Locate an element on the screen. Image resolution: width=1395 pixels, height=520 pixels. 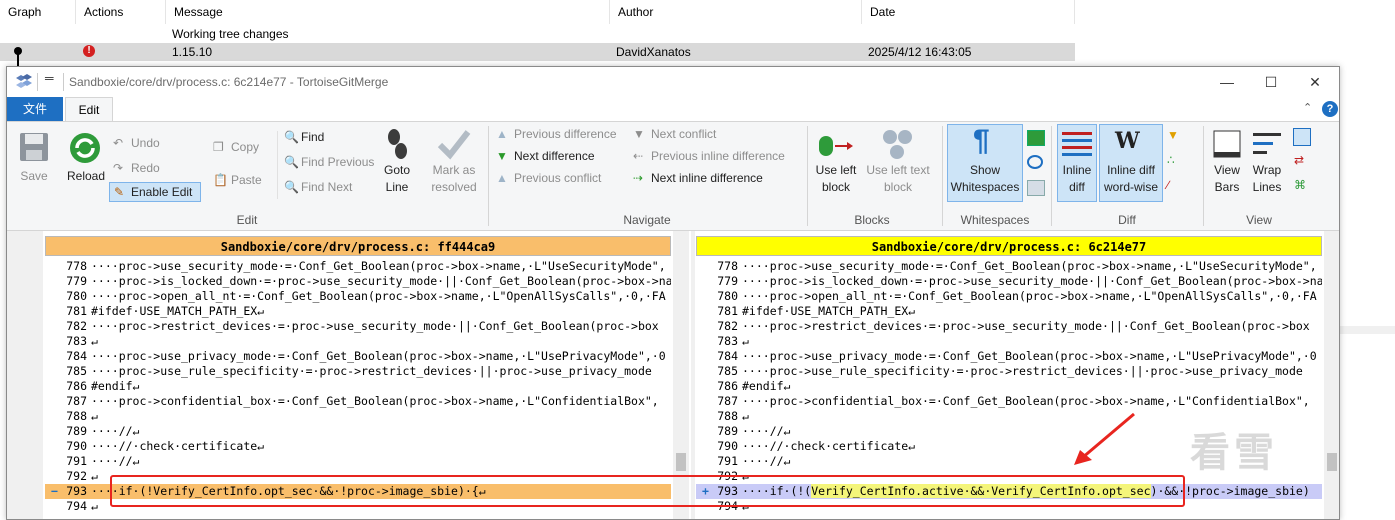
use-left-text-block-button: Use left text block is located at coordinates (898, 179).